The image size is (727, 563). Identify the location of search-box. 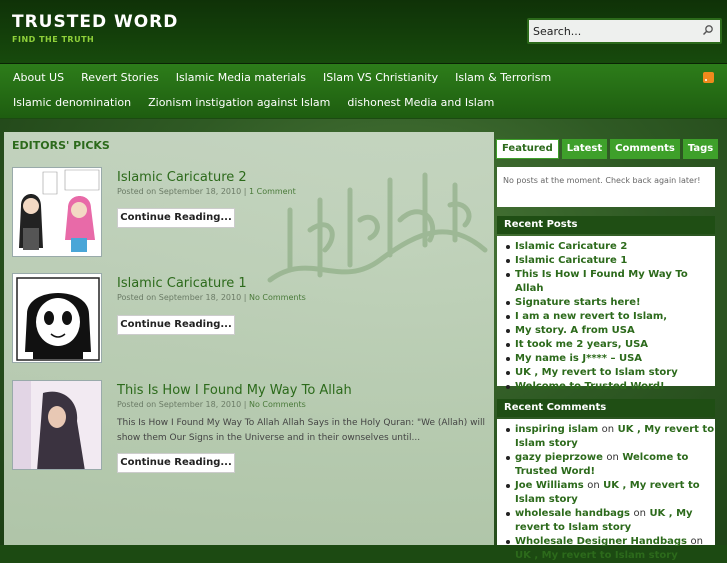
(624, 31).